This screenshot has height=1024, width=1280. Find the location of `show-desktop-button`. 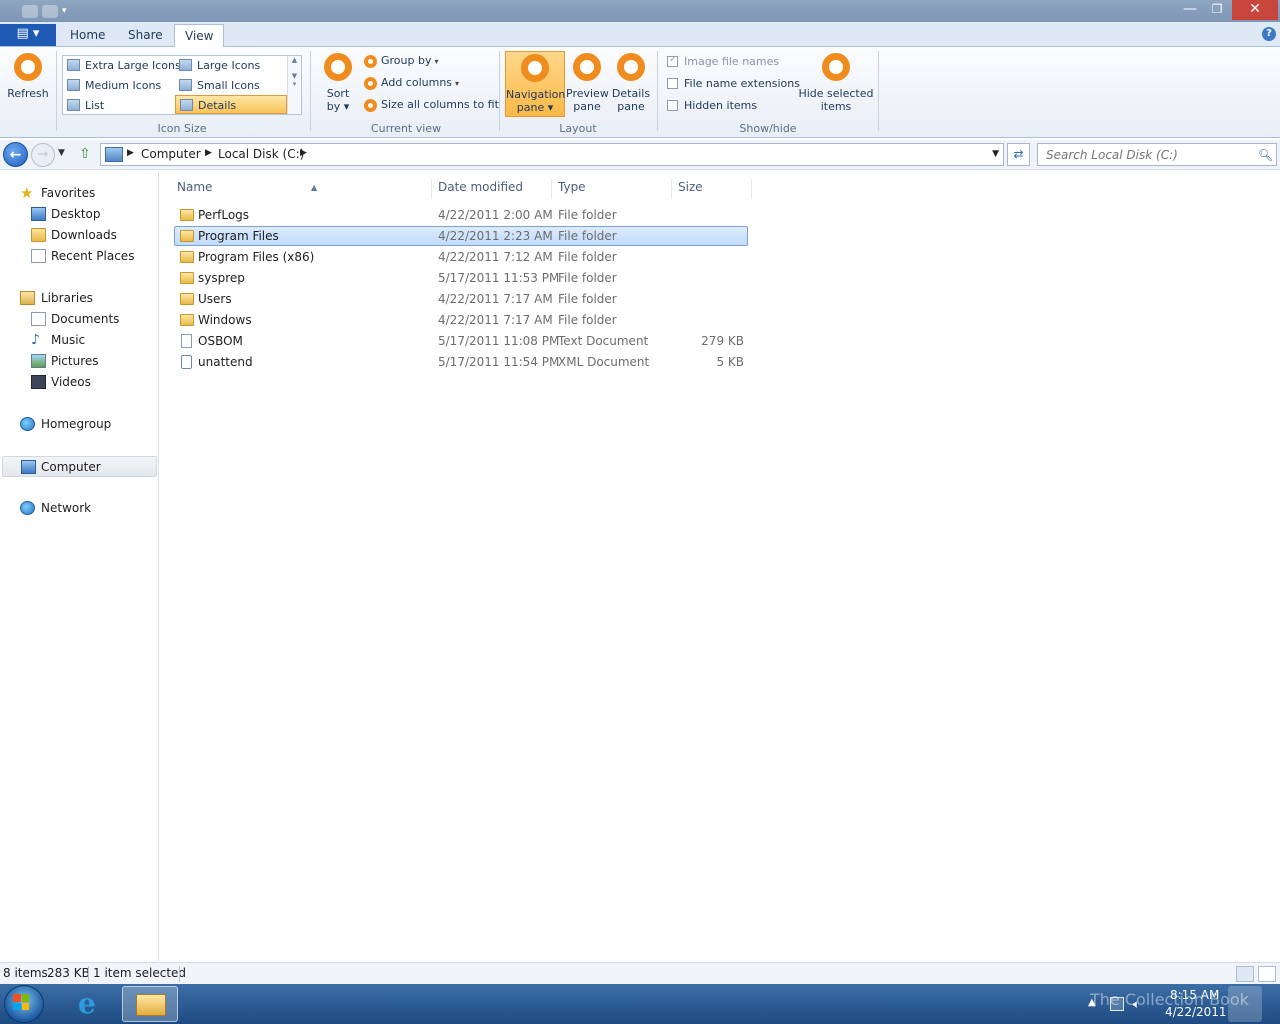

show-desktop-button is located at coordinates (1245, 1004).